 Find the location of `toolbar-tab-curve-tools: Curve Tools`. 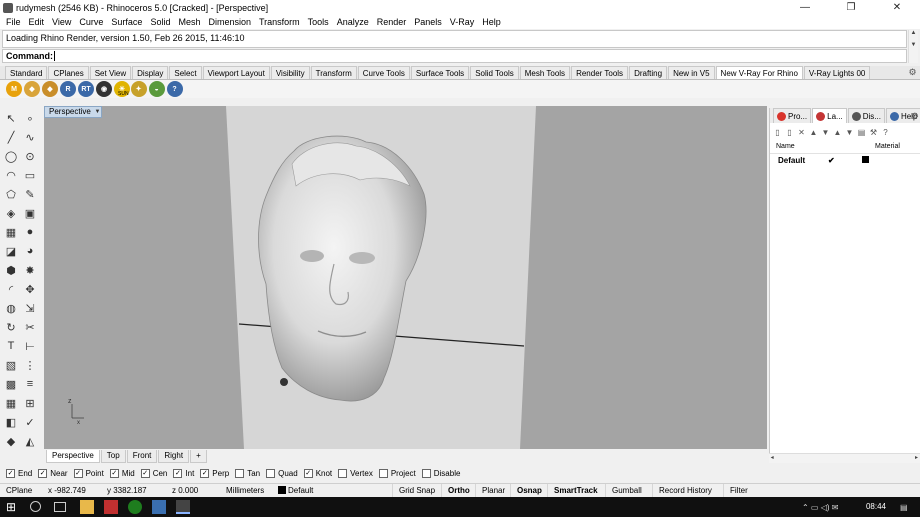

toolbar-tab-curve-tools: Curve Tools is located at coordinates (383, 72).